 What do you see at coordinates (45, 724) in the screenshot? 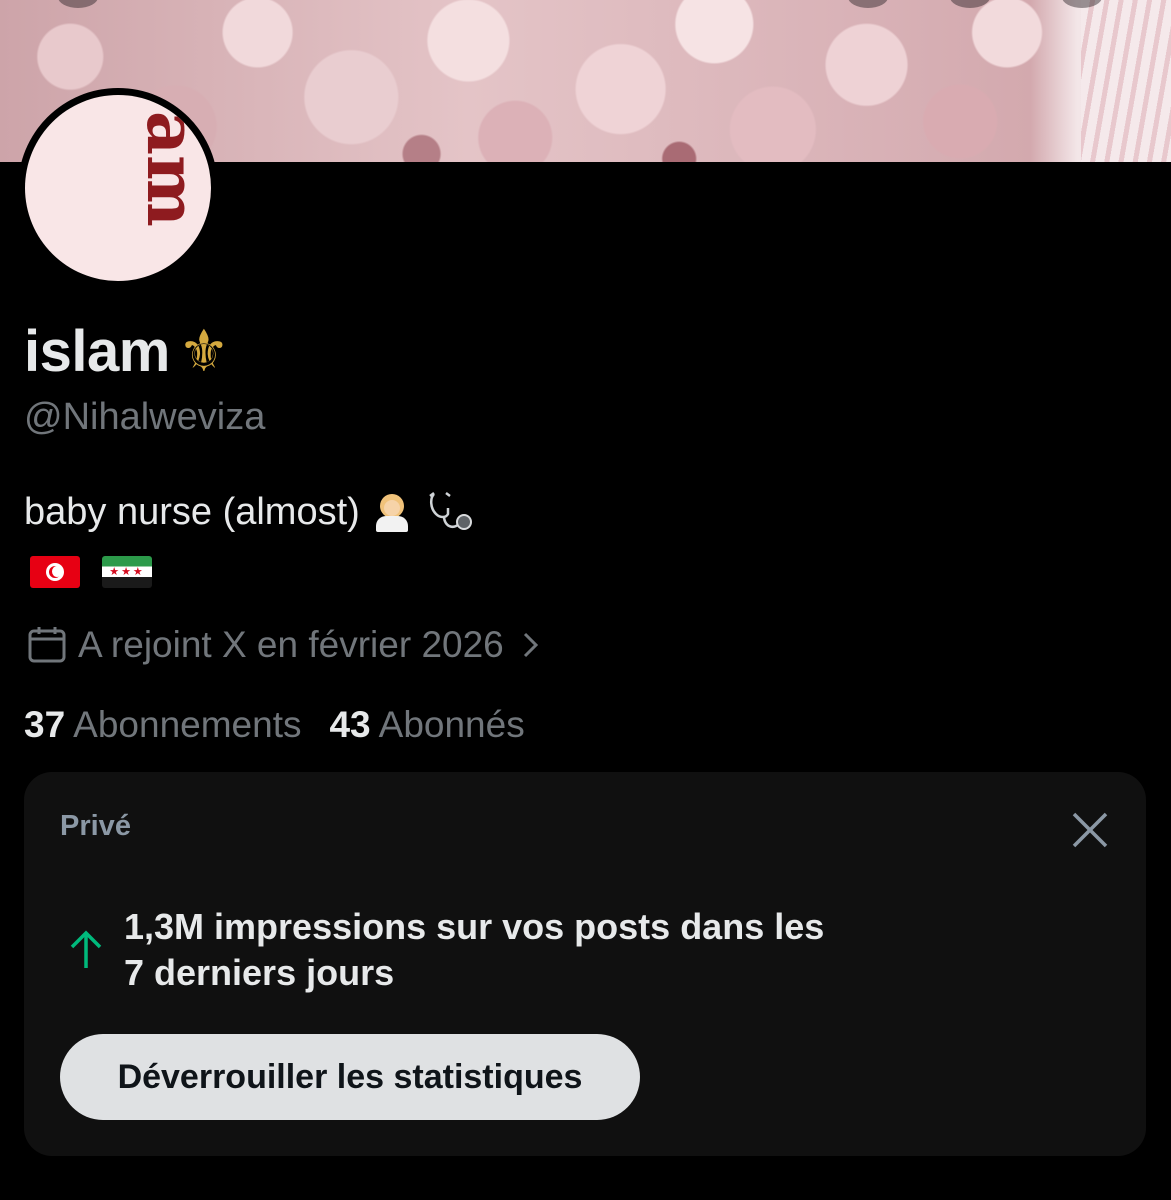
I see `following-count: 37` at bounding box center [45, 724].